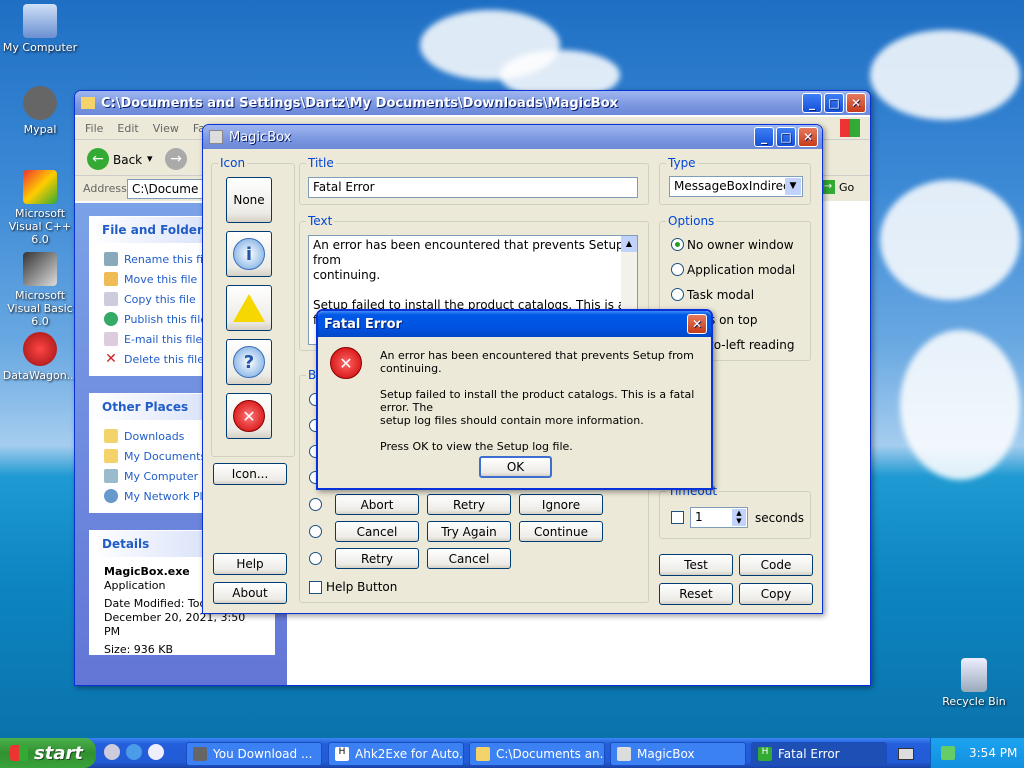  I want to click on chevron-down-icon: ▼, so click(793, 186).